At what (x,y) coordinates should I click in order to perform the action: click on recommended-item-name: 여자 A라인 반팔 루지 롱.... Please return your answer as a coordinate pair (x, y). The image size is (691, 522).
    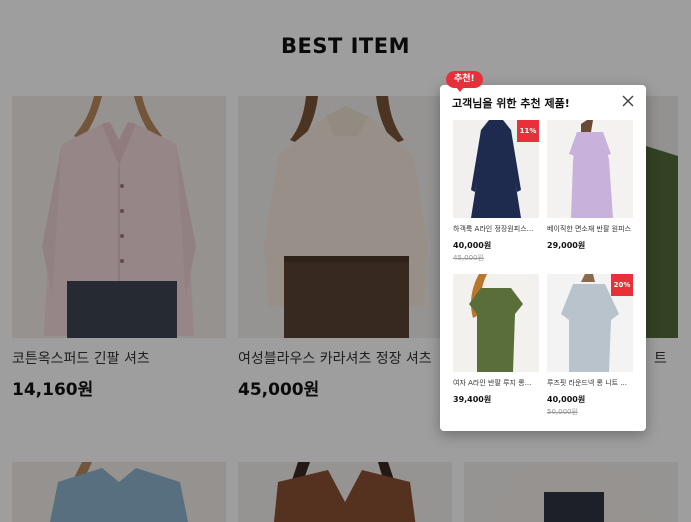
    Looking at the image, I should click on (496, 383).